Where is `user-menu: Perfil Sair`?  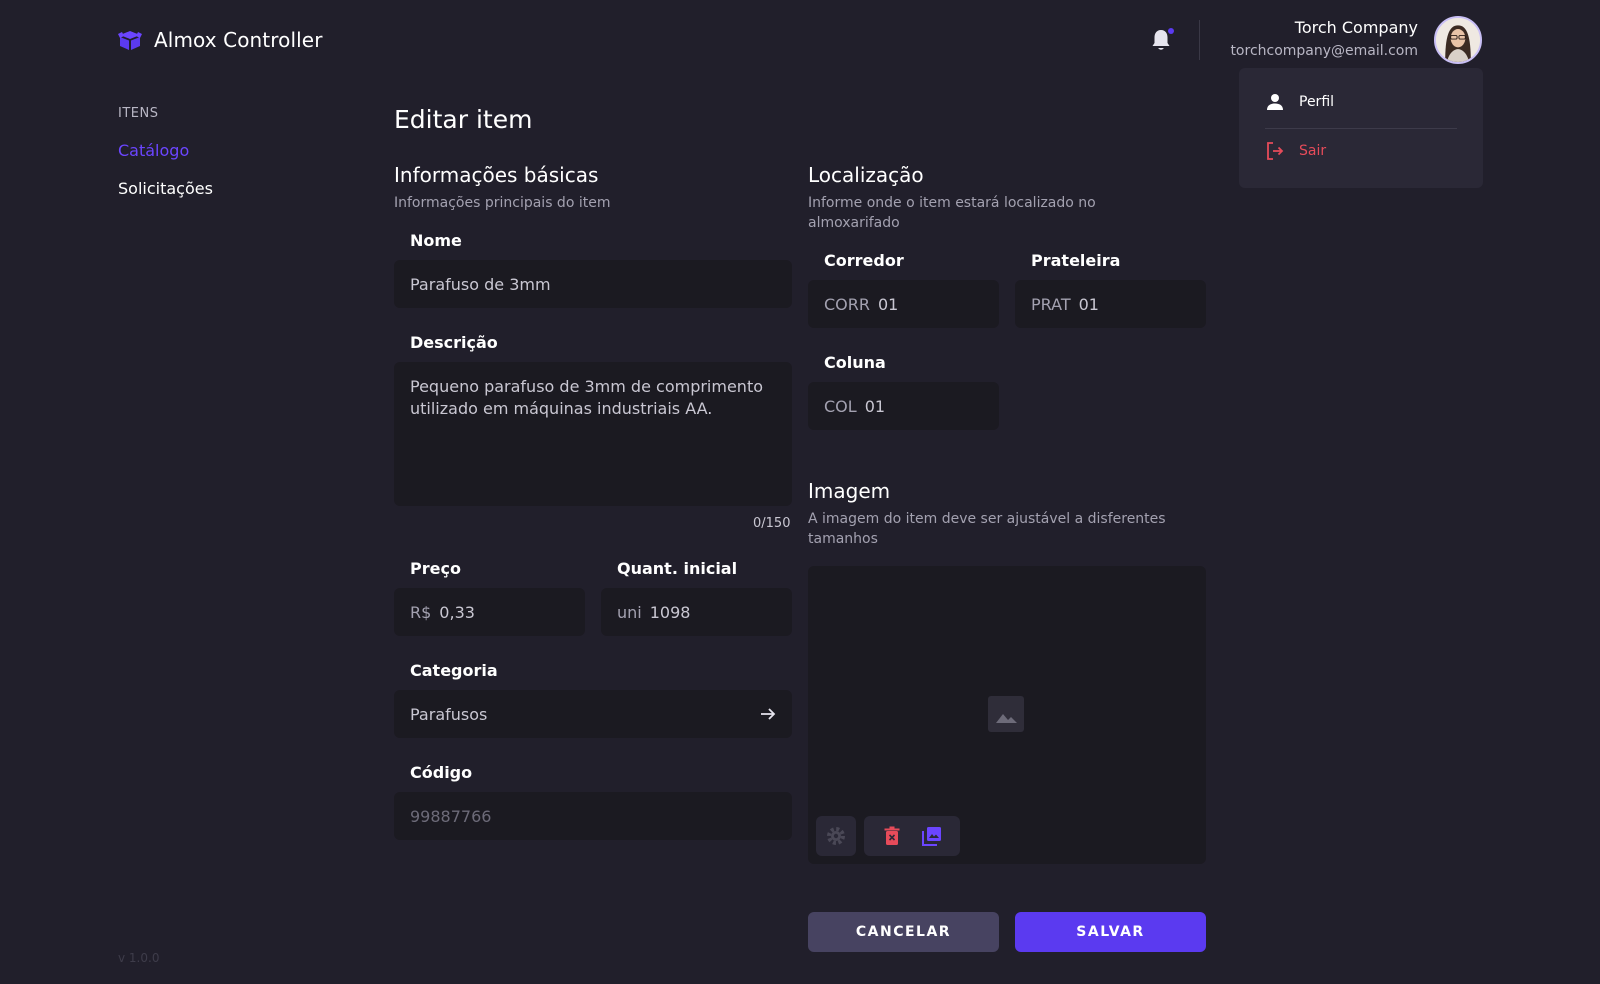 user-menu: Perfil Sair is located at coordinates (1361, 128).